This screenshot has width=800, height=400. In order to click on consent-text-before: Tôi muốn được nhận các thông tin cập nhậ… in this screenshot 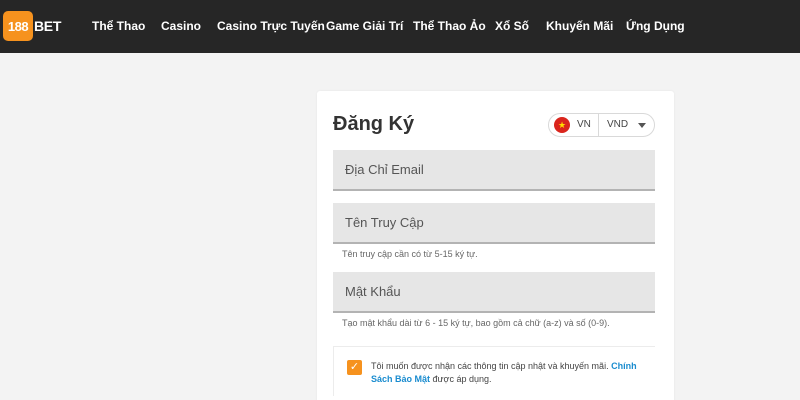, I will do `click(490, 366)`.